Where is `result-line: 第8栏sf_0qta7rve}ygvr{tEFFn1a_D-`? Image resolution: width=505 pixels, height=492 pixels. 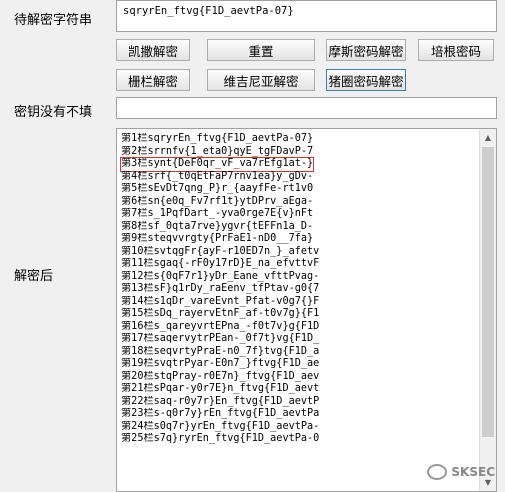 result-line: 第8栏sf_0qta7rve}ygvr{tEFFn1a_D- is located at coordinates (217, 226).